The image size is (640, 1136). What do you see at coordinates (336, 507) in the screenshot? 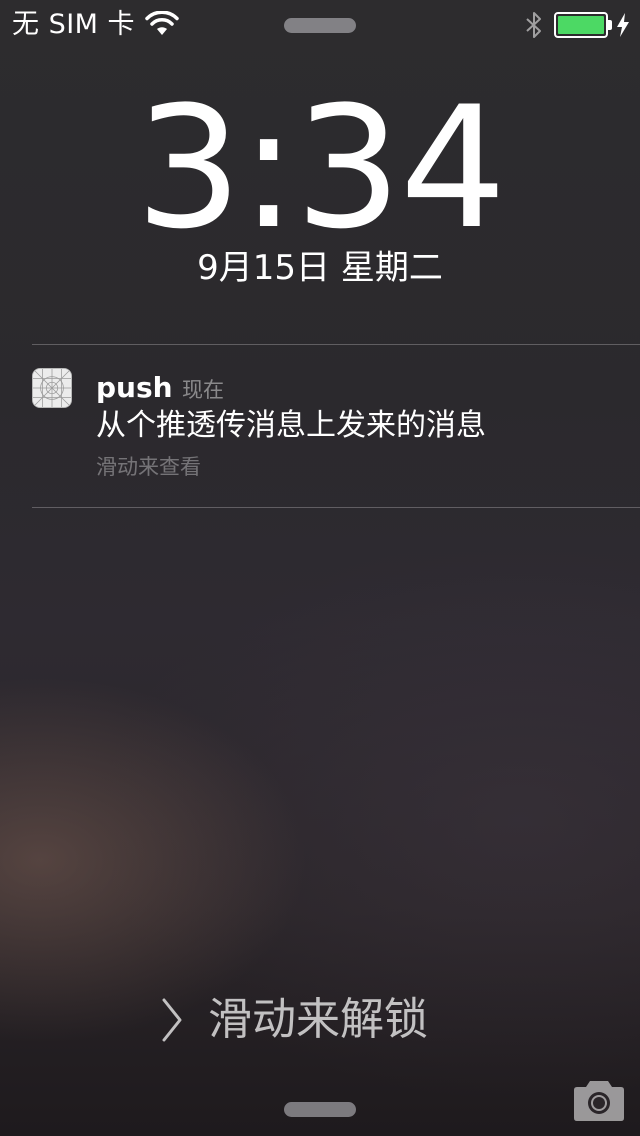
I see `notification-divider-bottom` at bounding box center [336, 507].